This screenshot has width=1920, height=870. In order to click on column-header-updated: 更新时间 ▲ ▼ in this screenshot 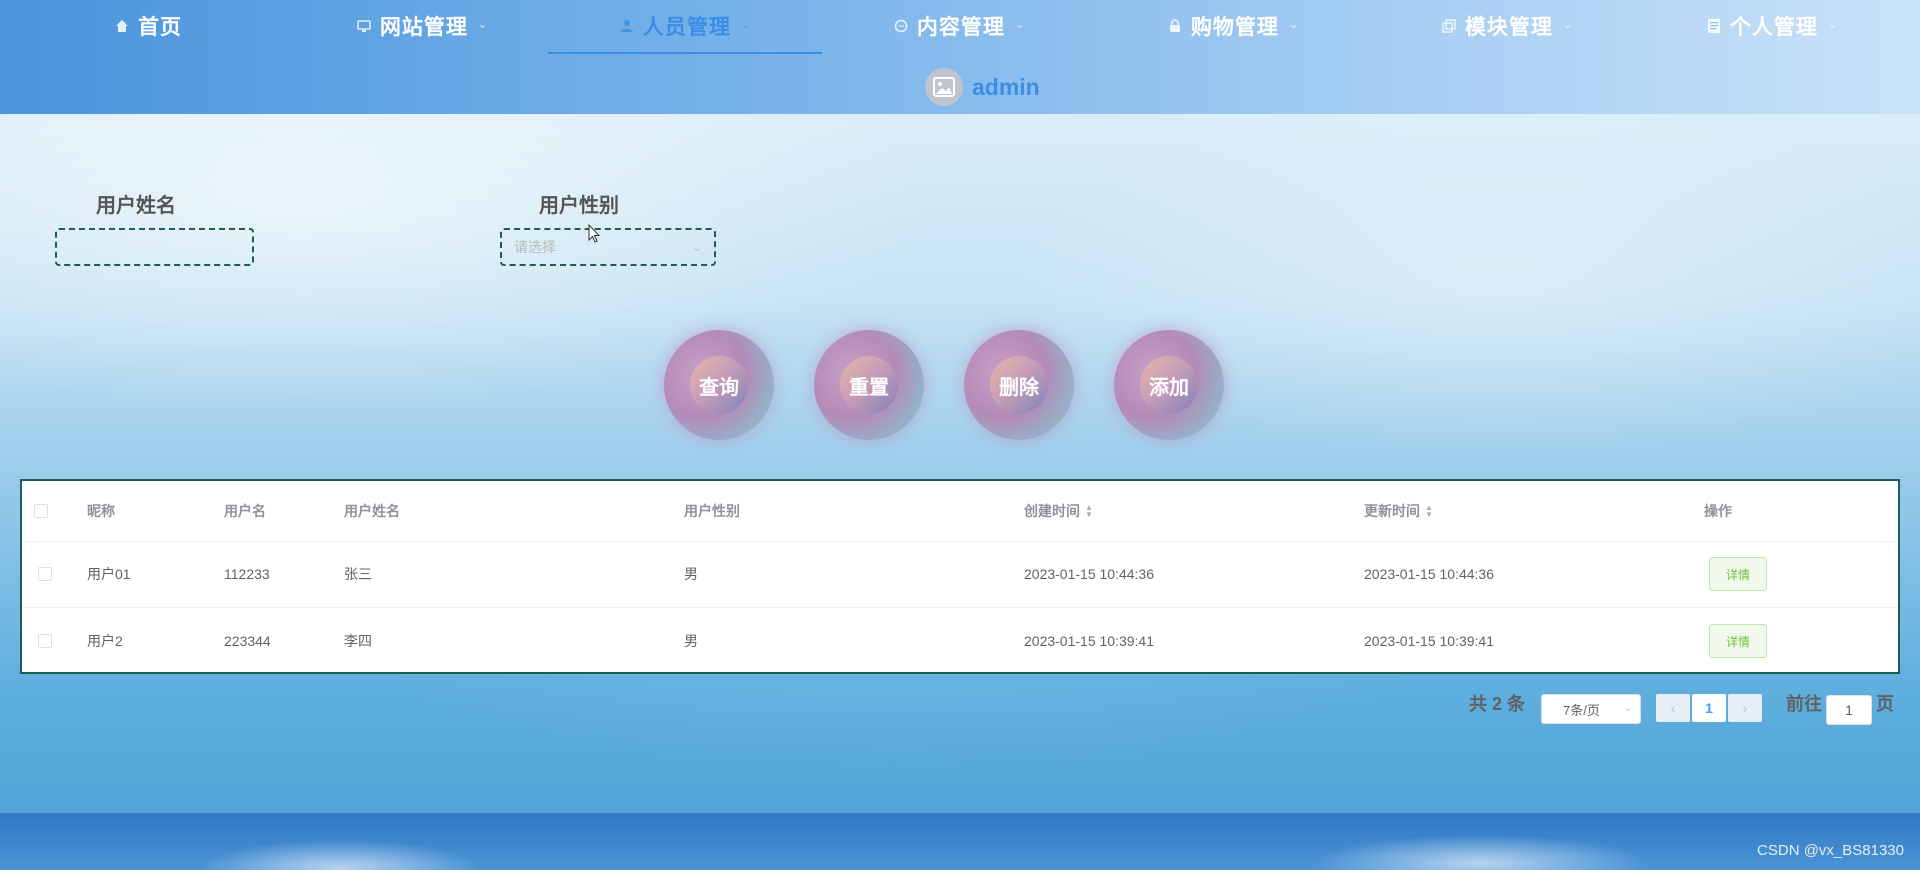, I will do `click(1398, 511)`.